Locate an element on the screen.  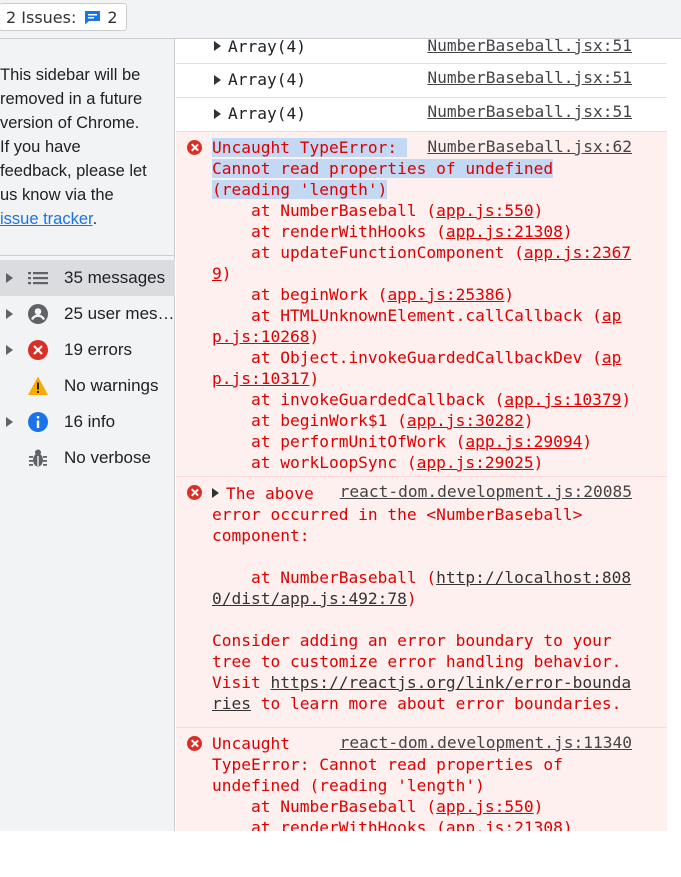
issues-button: 2 Issues: 2 is located at coordinates (63, 17).